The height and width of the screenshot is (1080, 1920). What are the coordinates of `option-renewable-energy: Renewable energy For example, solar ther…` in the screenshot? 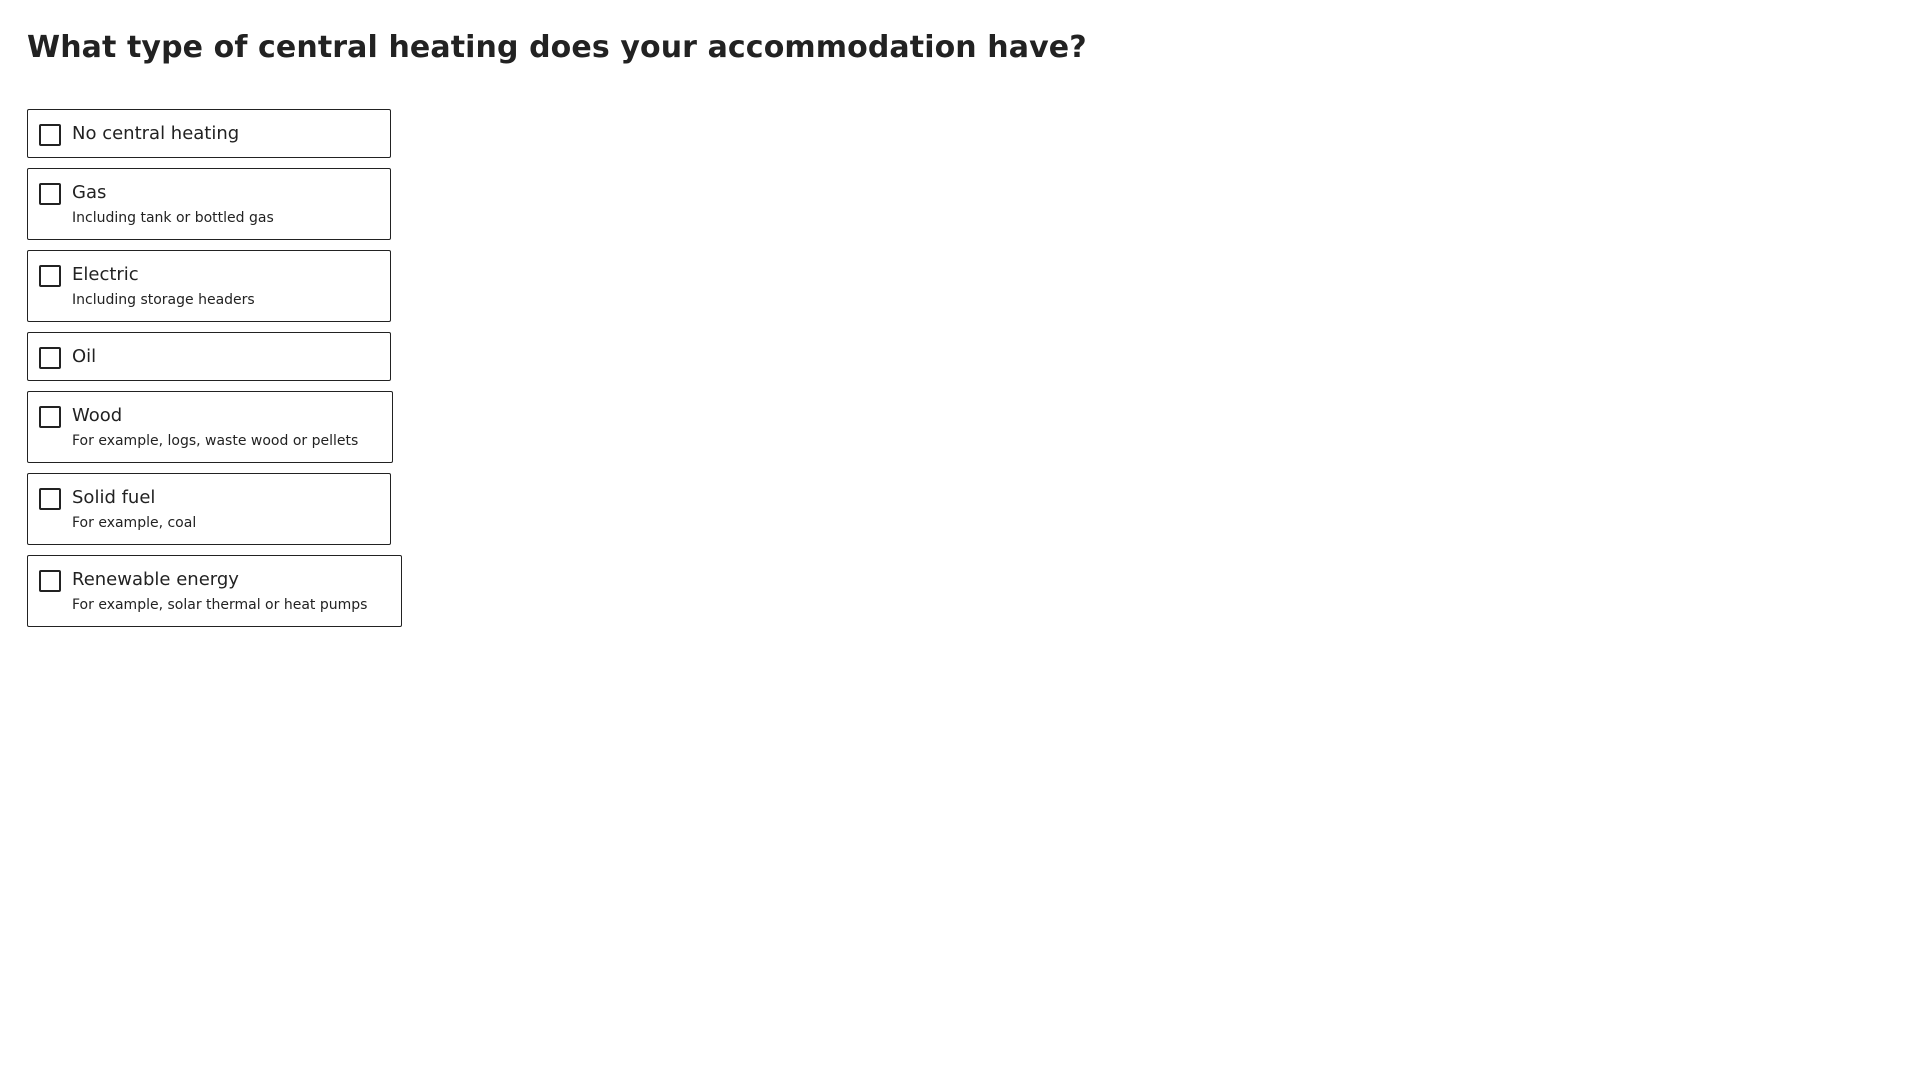 It's located at (215, 591).